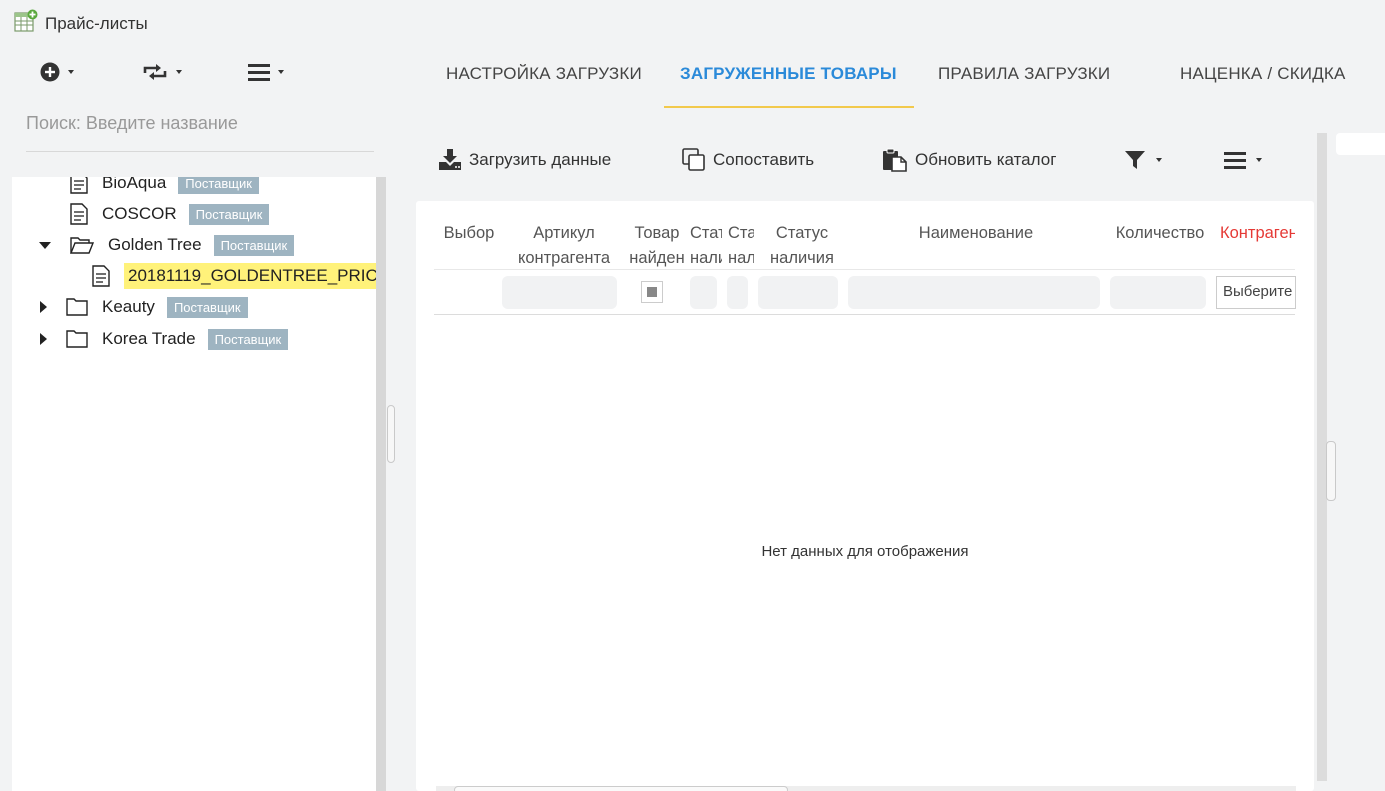 This screenshot has height=791, width=1385. I want to click on grid-menu-button, so click(1243, 160).